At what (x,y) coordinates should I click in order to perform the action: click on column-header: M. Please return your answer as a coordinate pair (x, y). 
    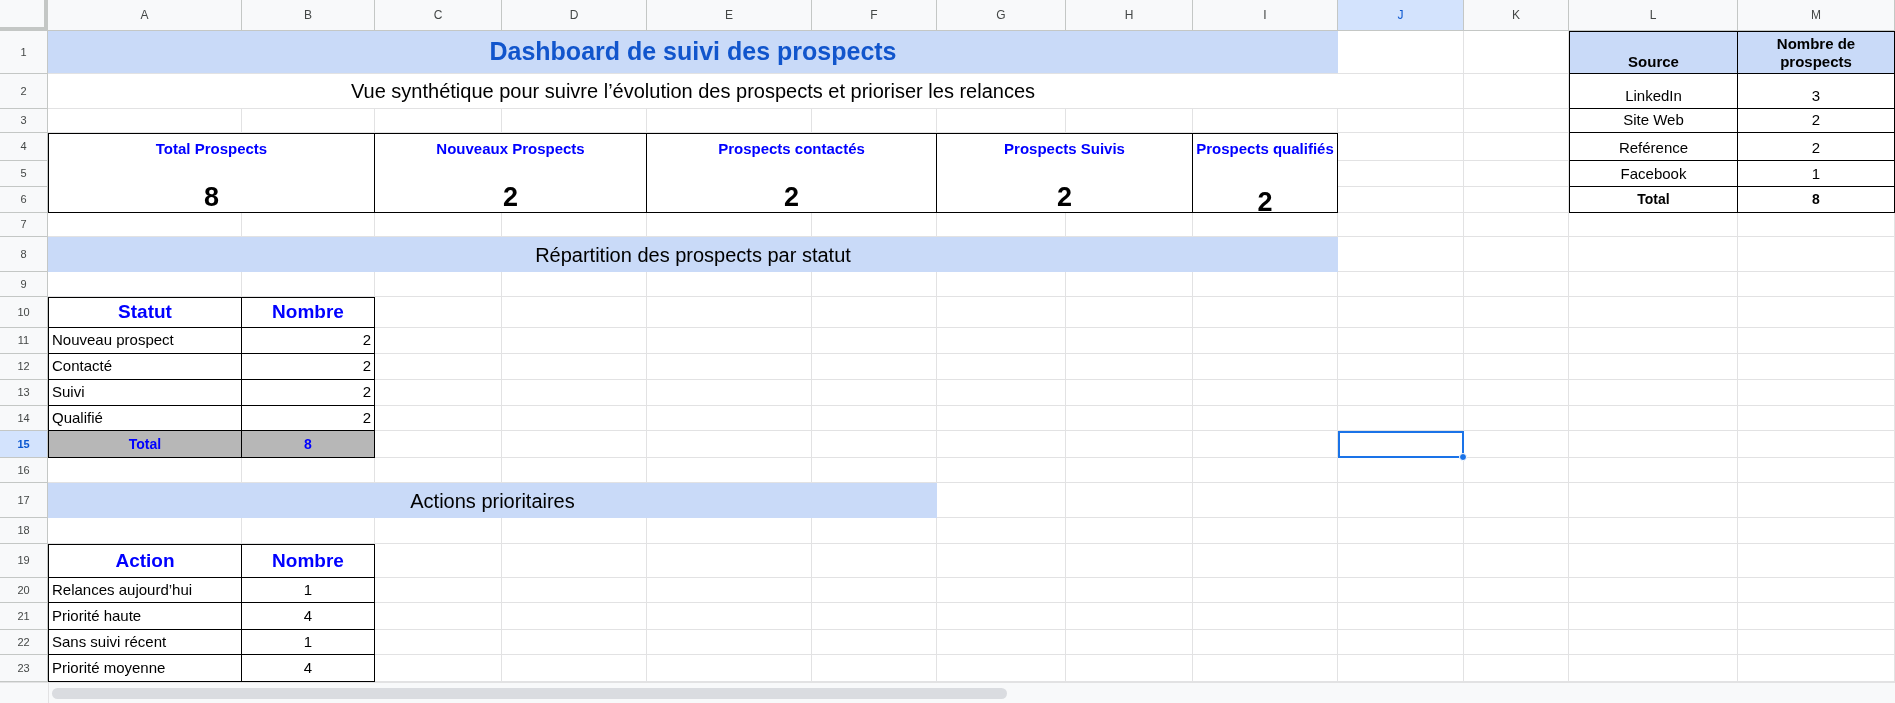
    Looking at the image, I should click on (1816, 15).